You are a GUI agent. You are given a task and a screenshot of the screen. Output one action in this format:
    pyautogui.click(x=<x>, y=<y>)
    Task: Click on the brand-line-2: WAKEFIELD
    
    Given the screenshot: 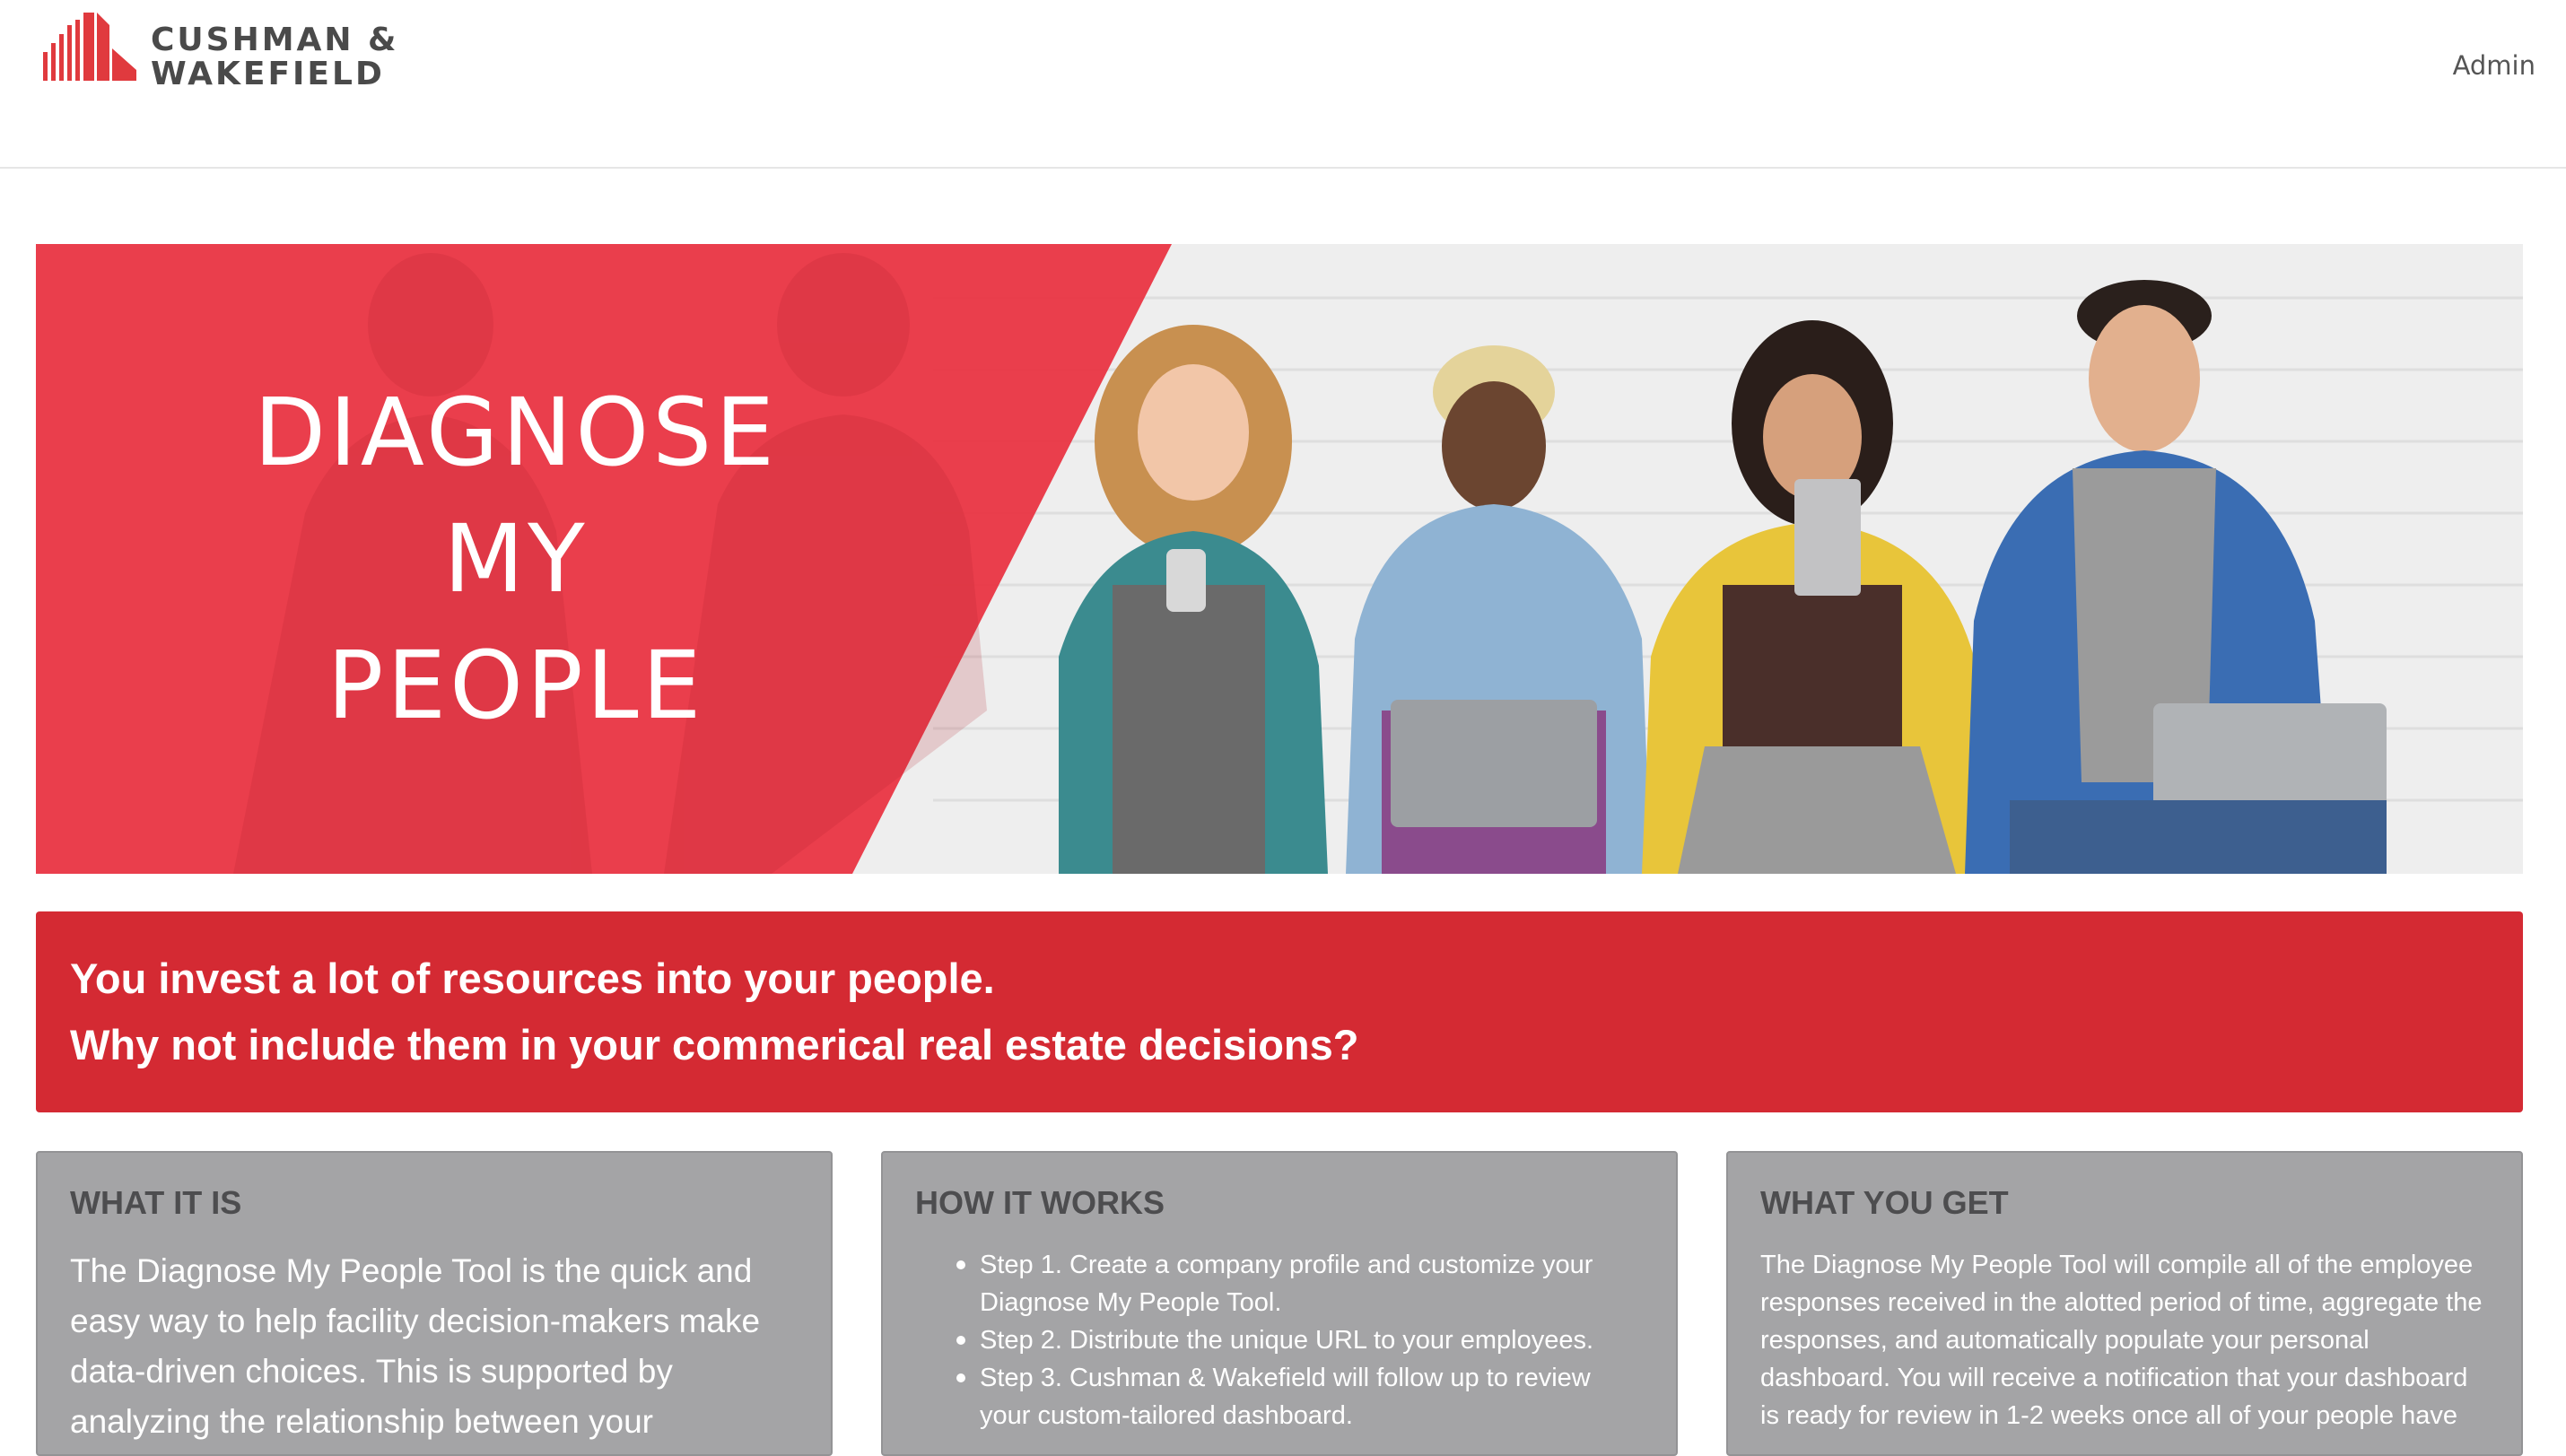 What is the action you would take?
    pyautogui.click(x=268, y=74)
    